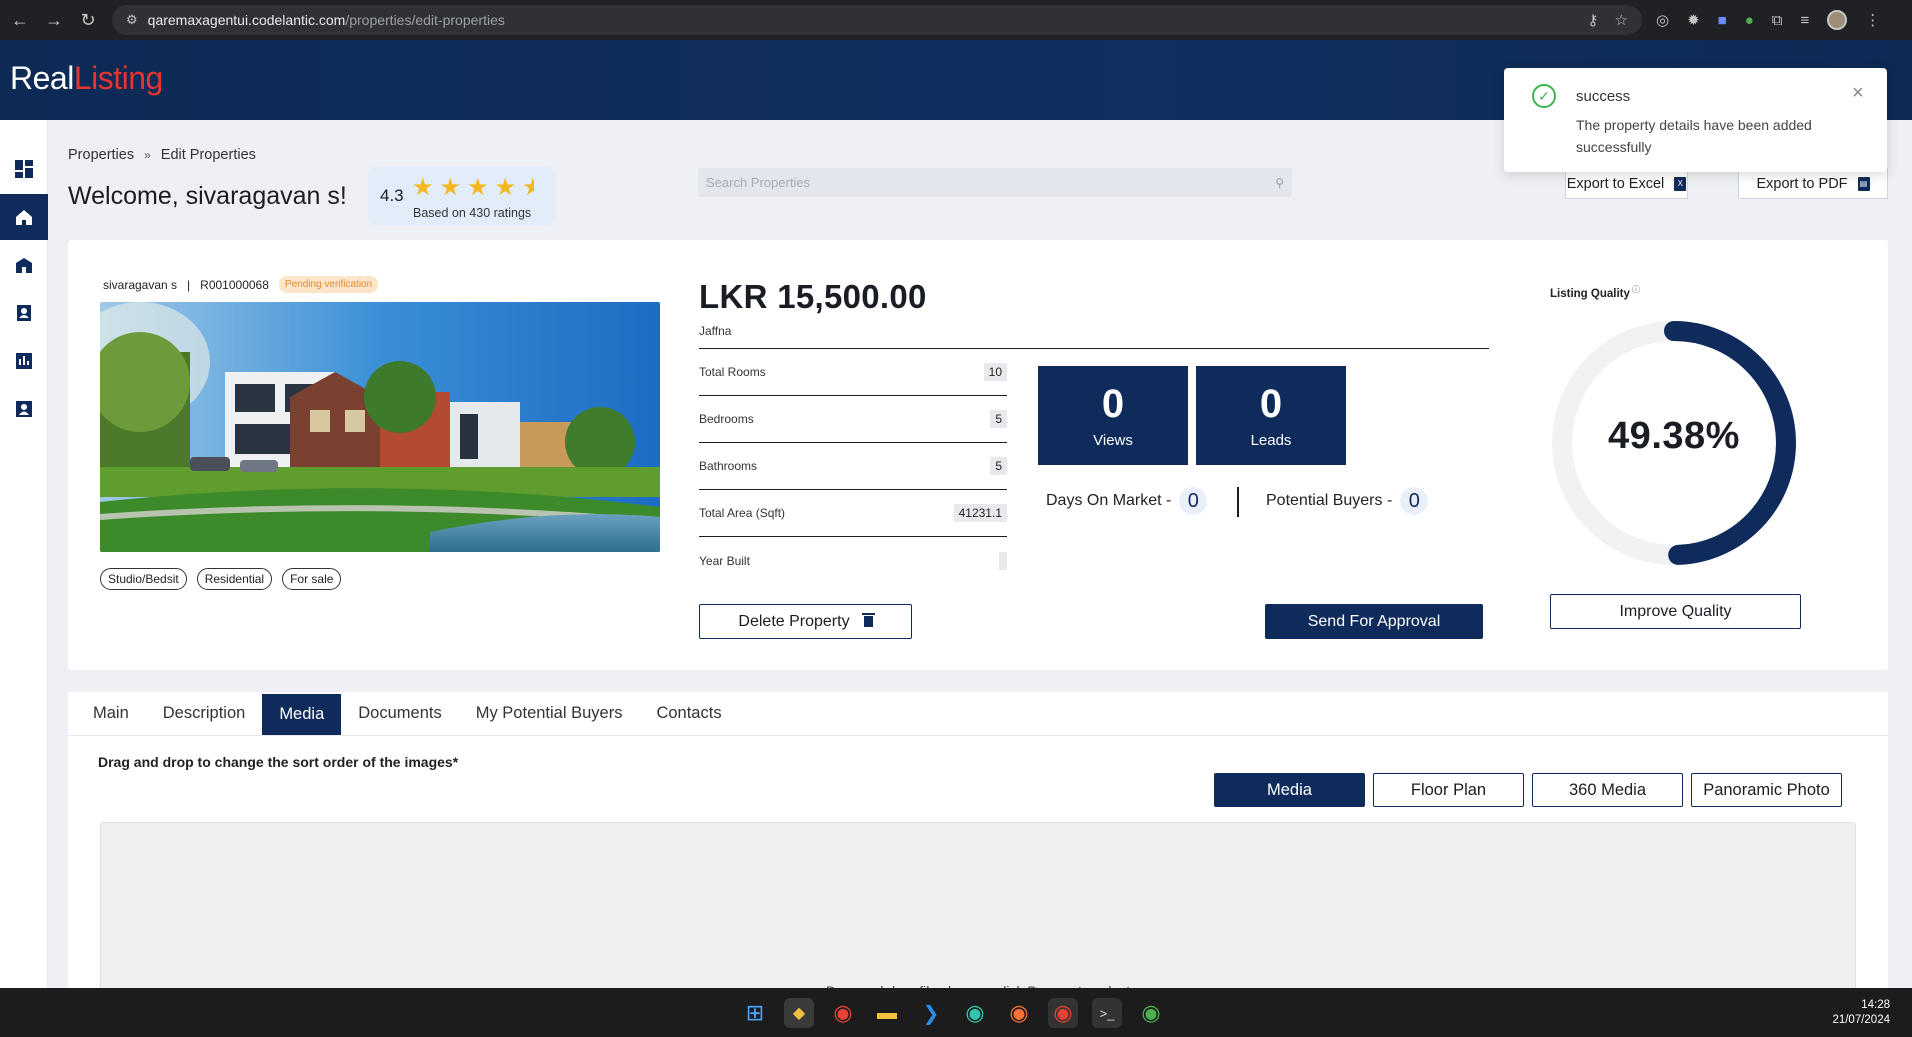 This screenshot has width=1912, height=1037. I want to click on detail-label: Total Rooms, so click(732, 372).